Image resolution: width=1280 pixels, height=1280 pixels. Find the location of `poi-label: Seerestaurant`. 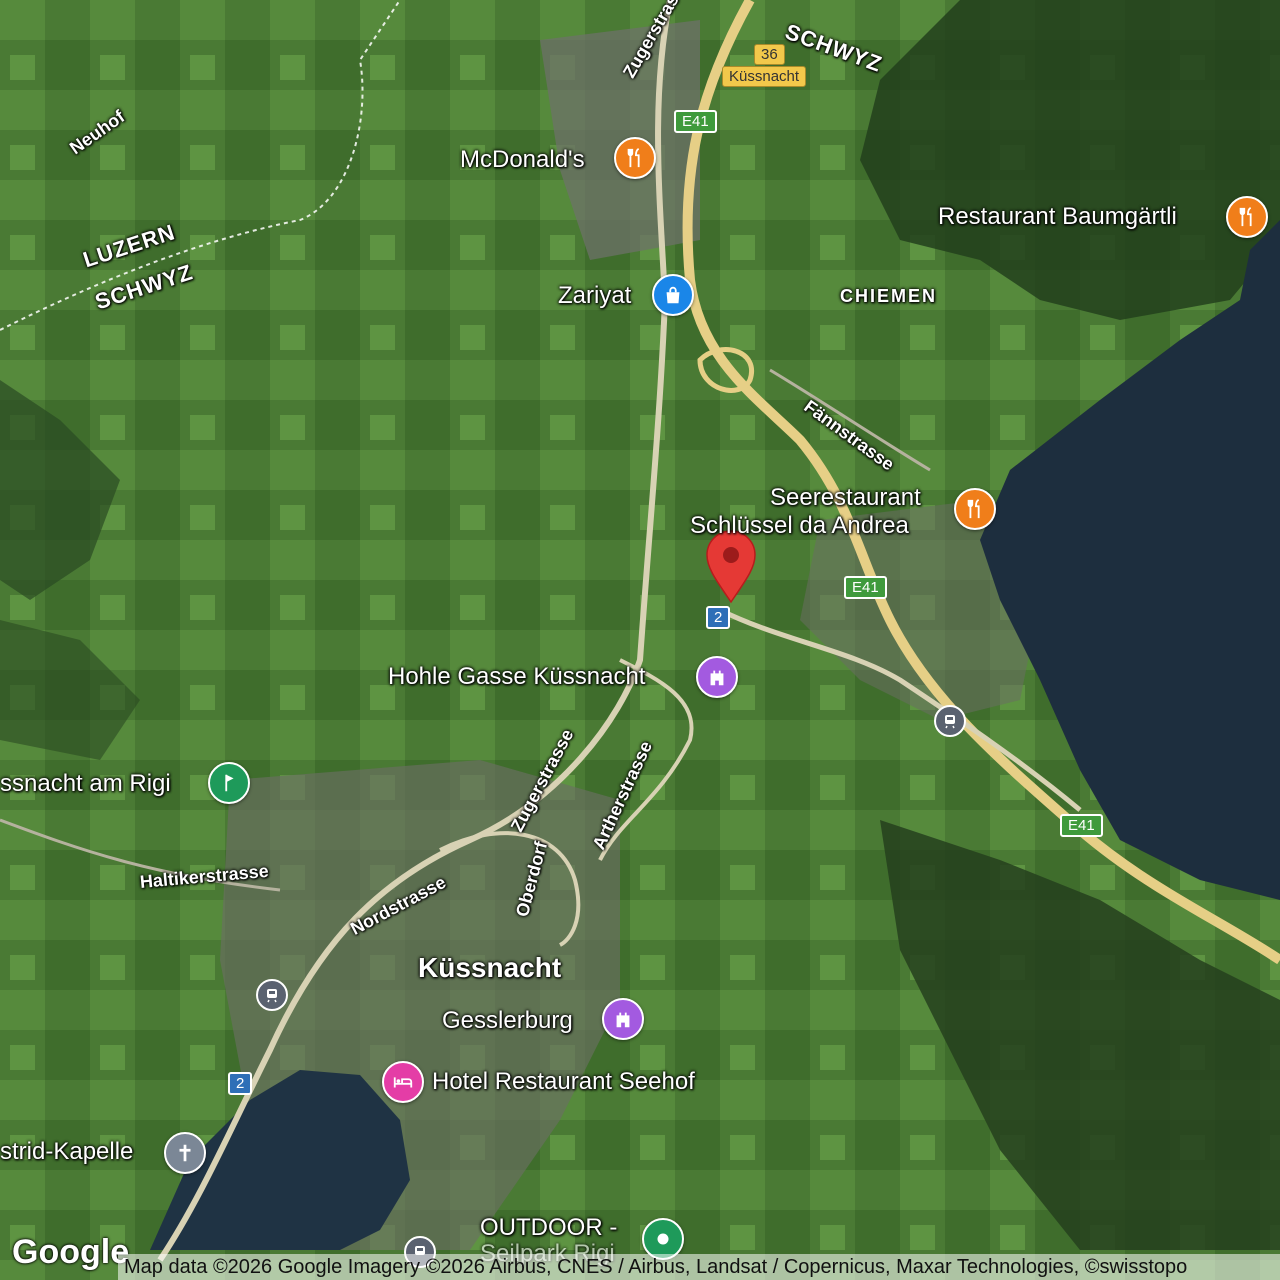

poi-label: Seerestaurant is located at coordinates (845, 498).